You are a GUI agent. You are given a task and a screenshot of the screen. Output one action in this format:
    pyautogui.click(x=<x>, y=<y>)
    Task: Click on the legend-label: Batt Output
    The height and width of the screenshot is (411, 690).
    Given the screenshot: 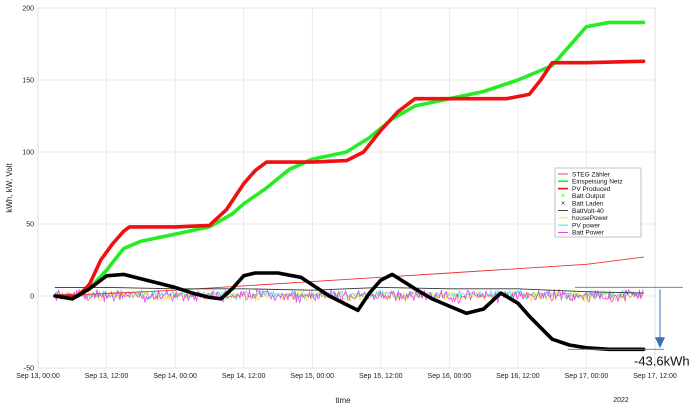 What is the action you would take?
    pyautogui.click(x=588, y=196)
    